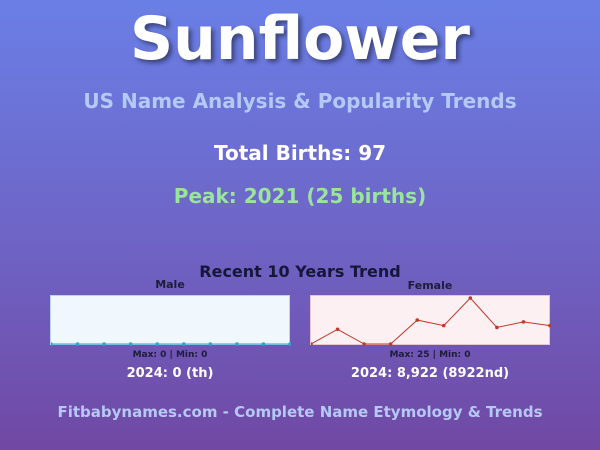  Describe the element at coordinates (104, 344) in the screenshot. I see `male-point-2017` at that location.